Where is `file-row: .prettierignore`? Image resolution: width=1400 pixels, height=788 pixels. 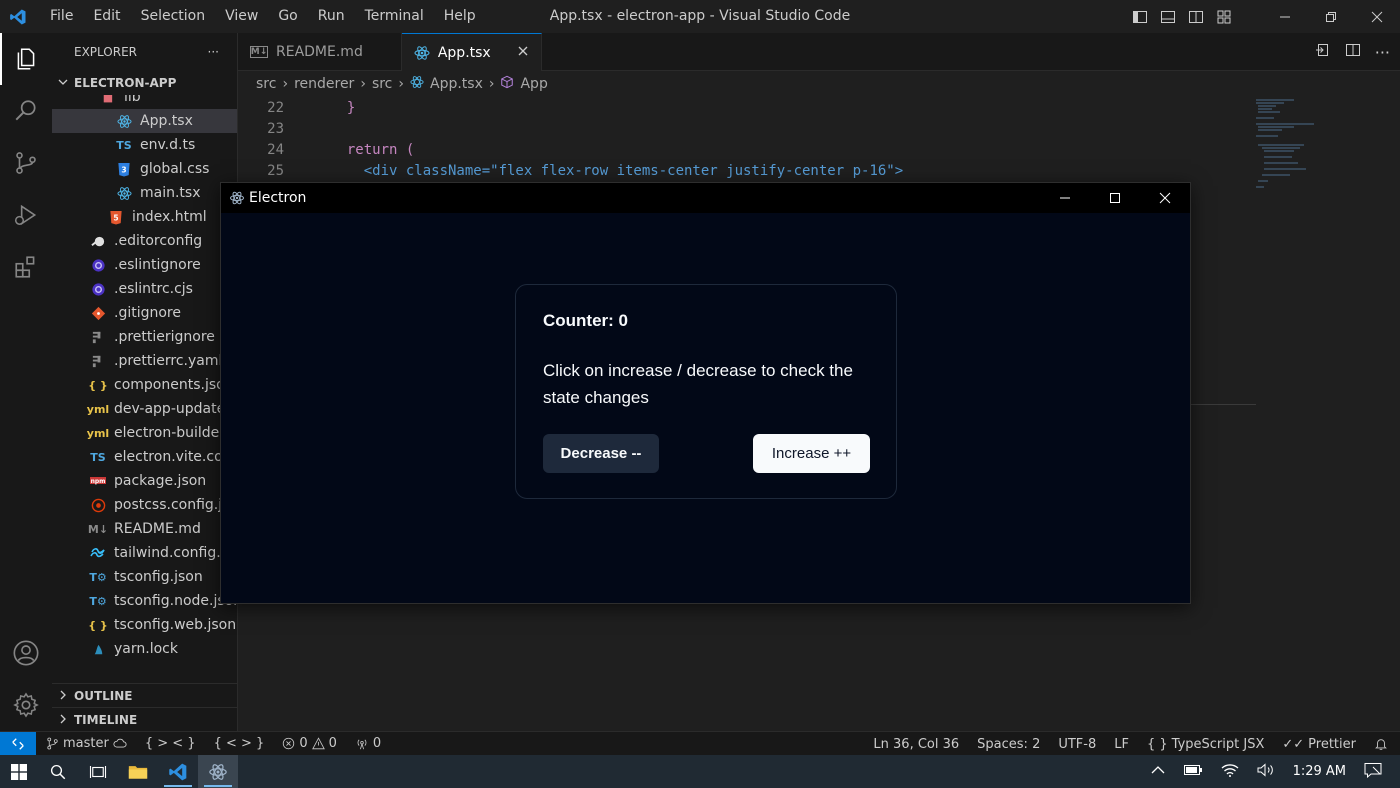 file-row: .prettierignore is located at coordinates (144, 337).